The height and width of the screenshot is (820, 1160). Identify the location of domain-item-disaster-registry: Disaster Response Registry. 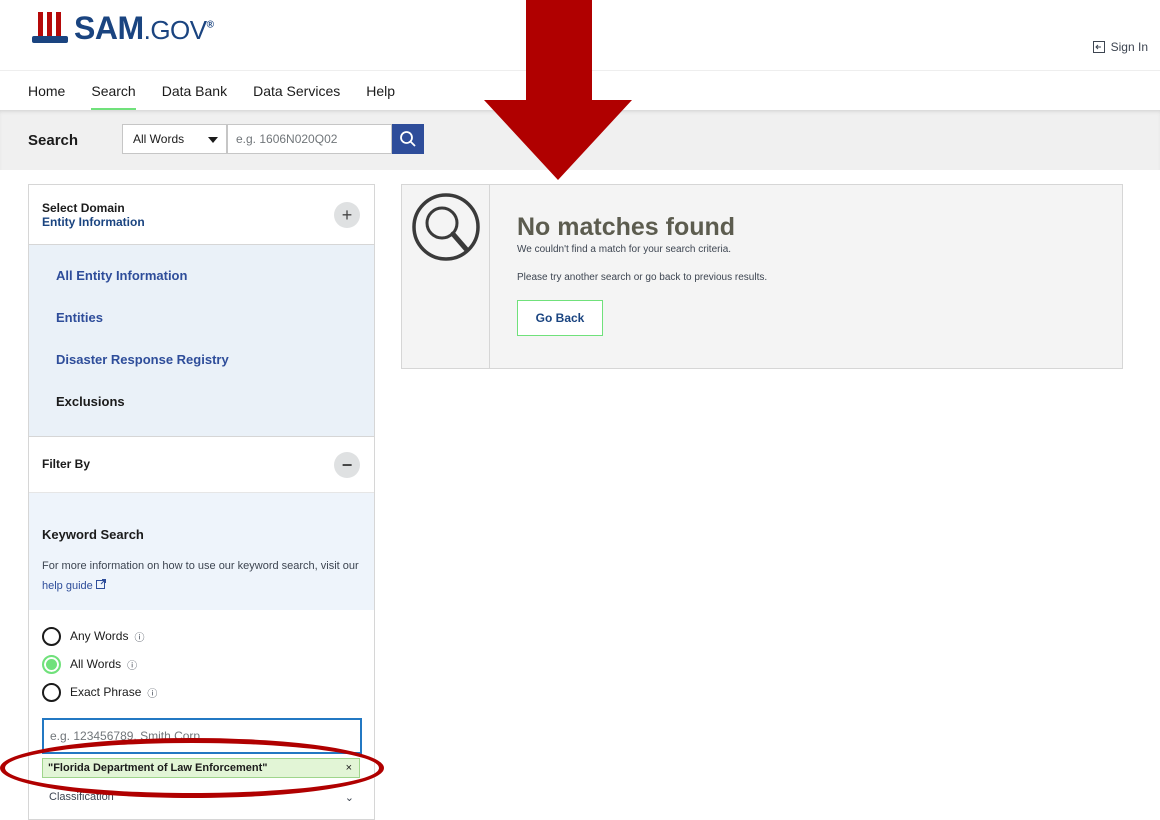
(201, 360).